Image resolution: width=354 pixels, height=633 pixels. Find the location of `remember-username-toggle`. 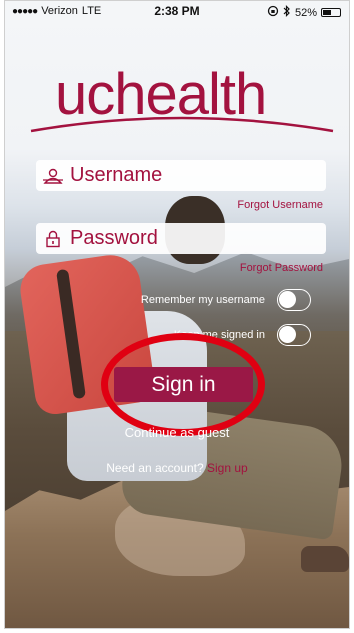

remember-username-toggle is located at coordinates (294, 300).